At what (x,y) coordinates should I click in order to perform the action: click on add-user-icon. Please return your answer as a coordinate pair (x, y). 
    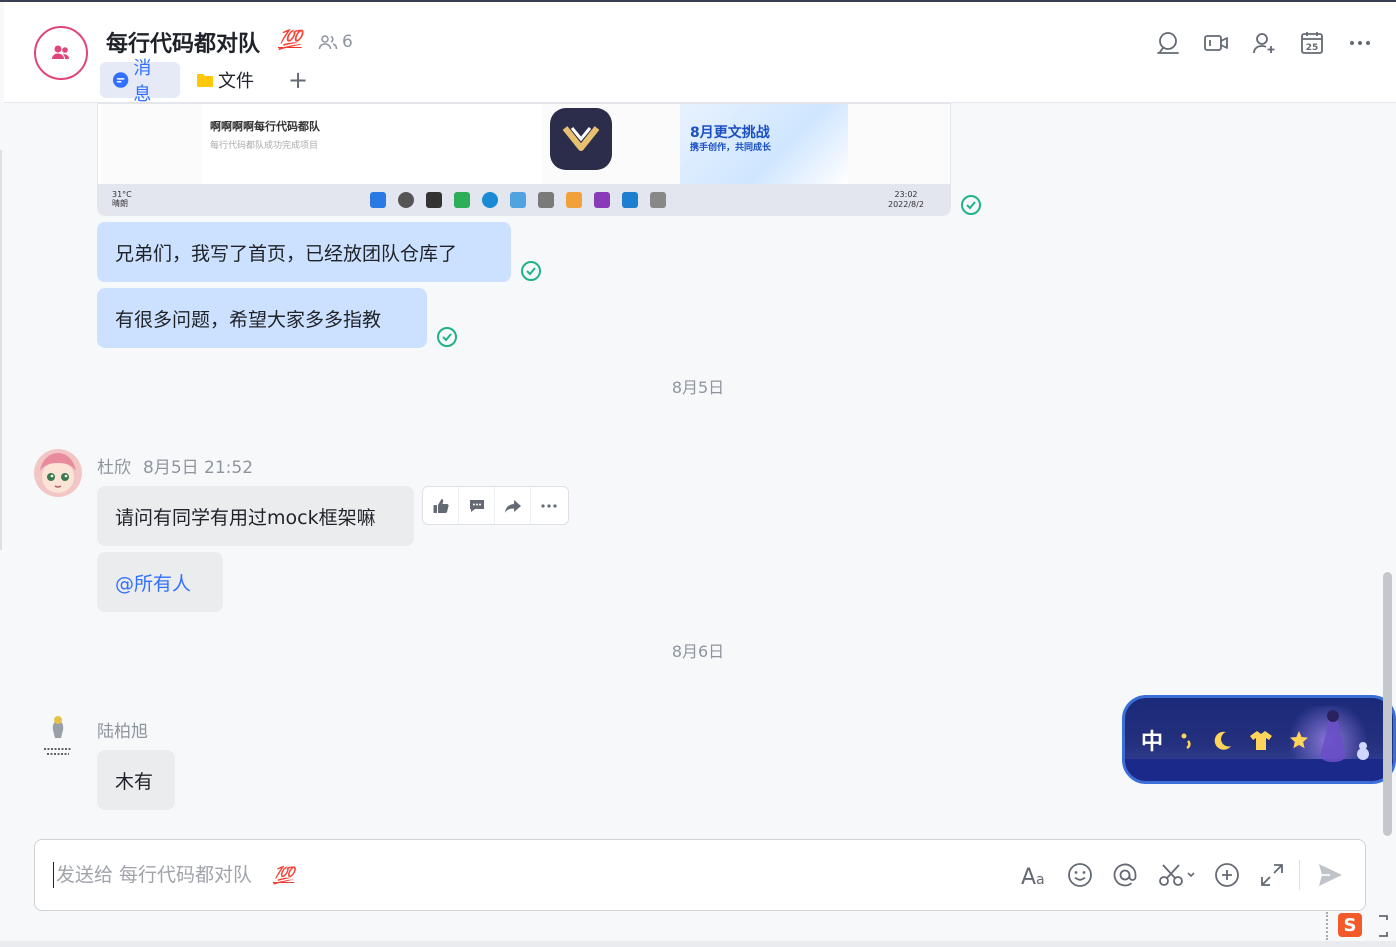
    Looking at the image, I should click on (1264, 43).